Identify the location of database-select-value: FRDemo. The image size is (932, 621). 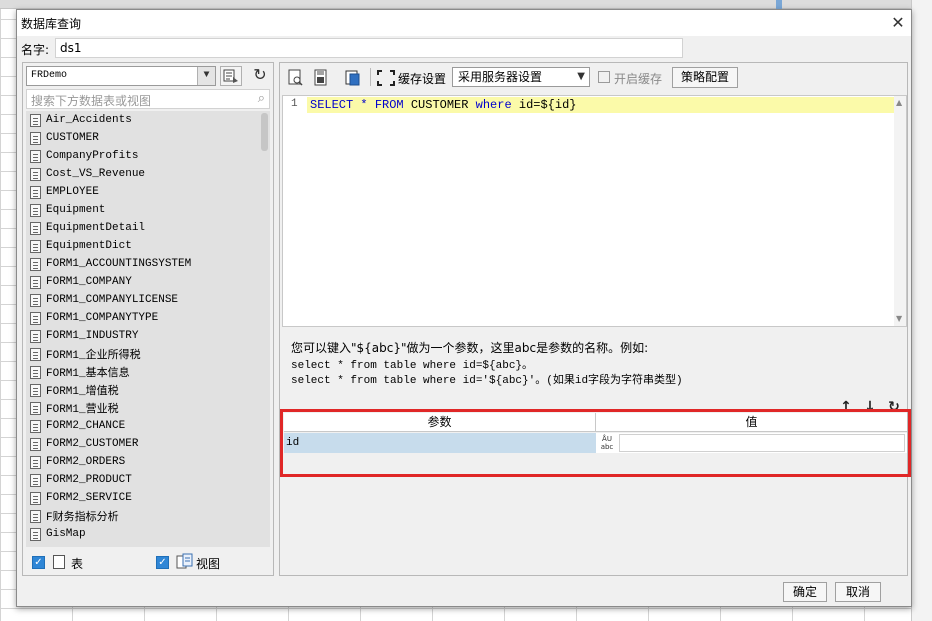
(49, 75).